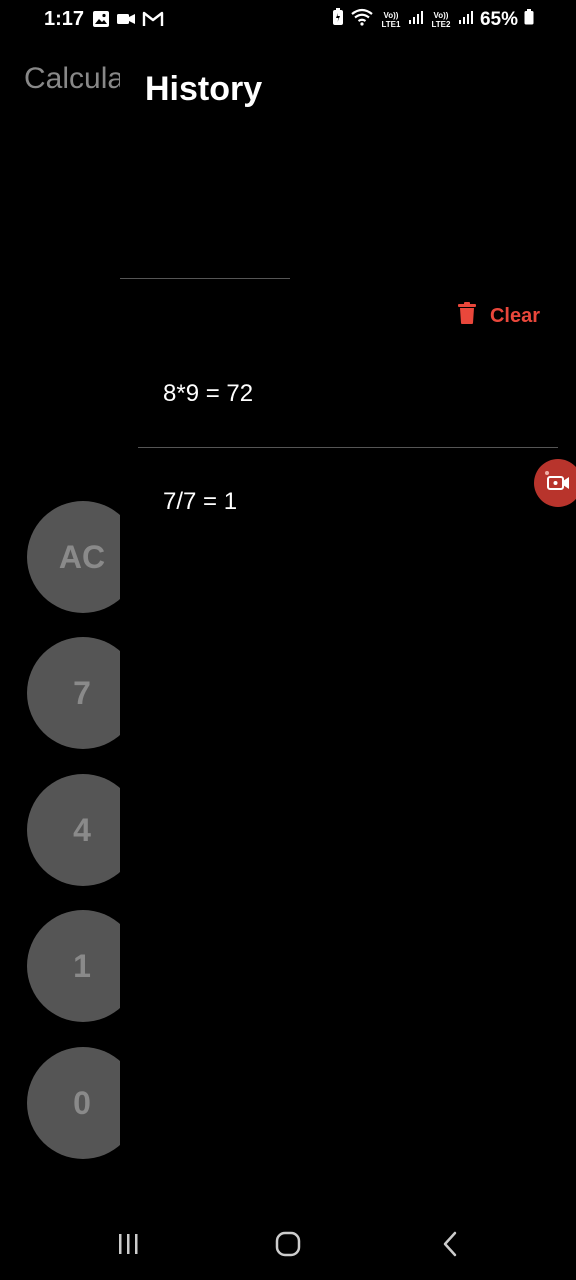 This screenshot has width=576, height=1280. I want to click on sim1-label: Vo)) LTE1, so click(391, 19).